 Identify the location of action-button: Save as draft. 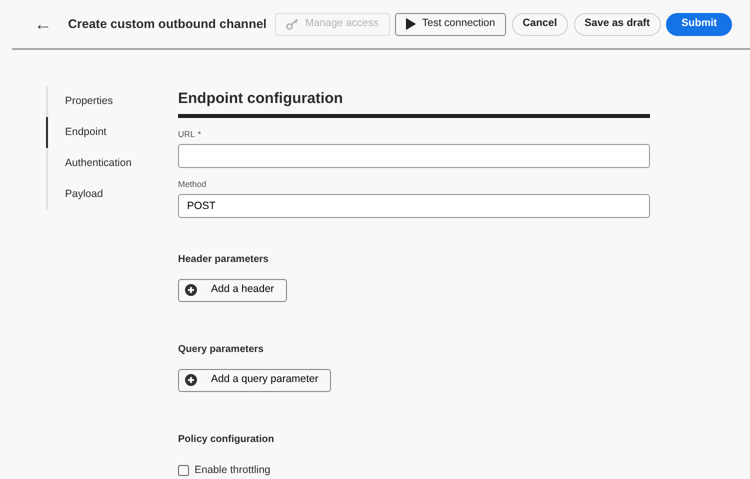
(617, 24).